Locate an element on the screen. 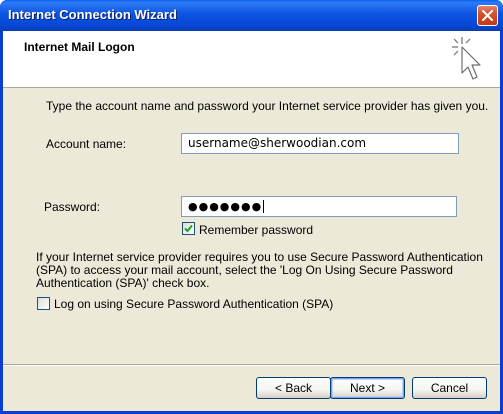 This screenshot has height=414, width=503. account-name-input: username@sherwoodian.com is located at coordinates (320, 143).